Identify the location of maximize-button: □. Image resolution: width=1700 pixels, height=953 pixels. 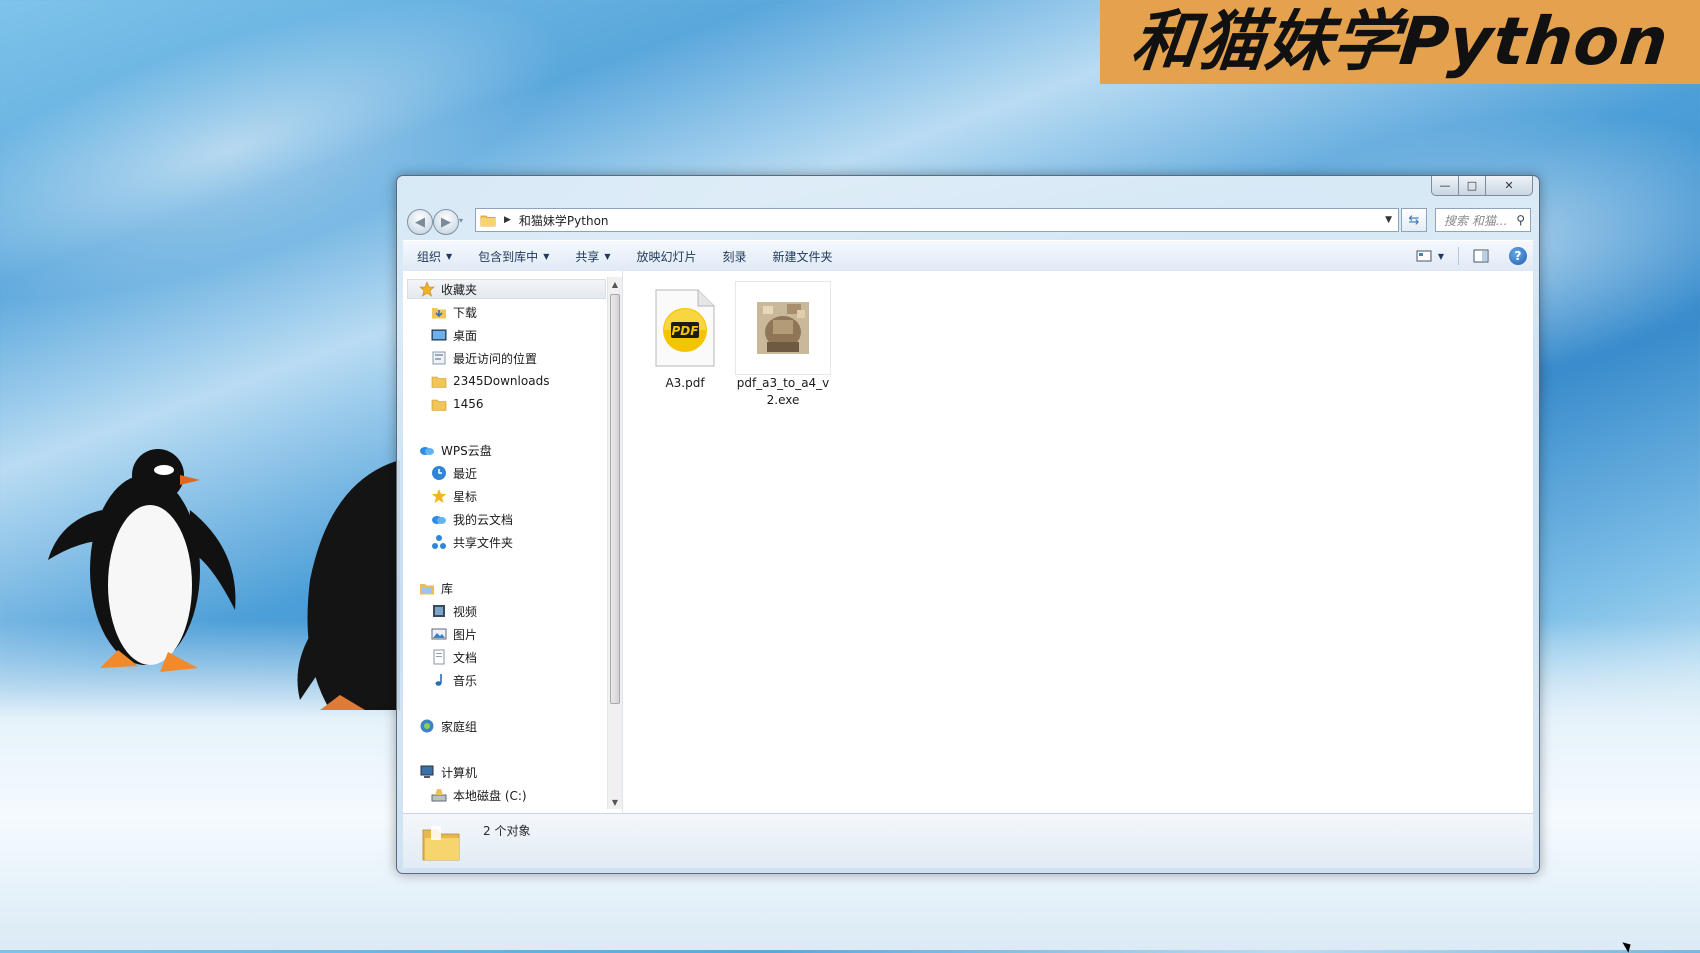
(1472, 186).